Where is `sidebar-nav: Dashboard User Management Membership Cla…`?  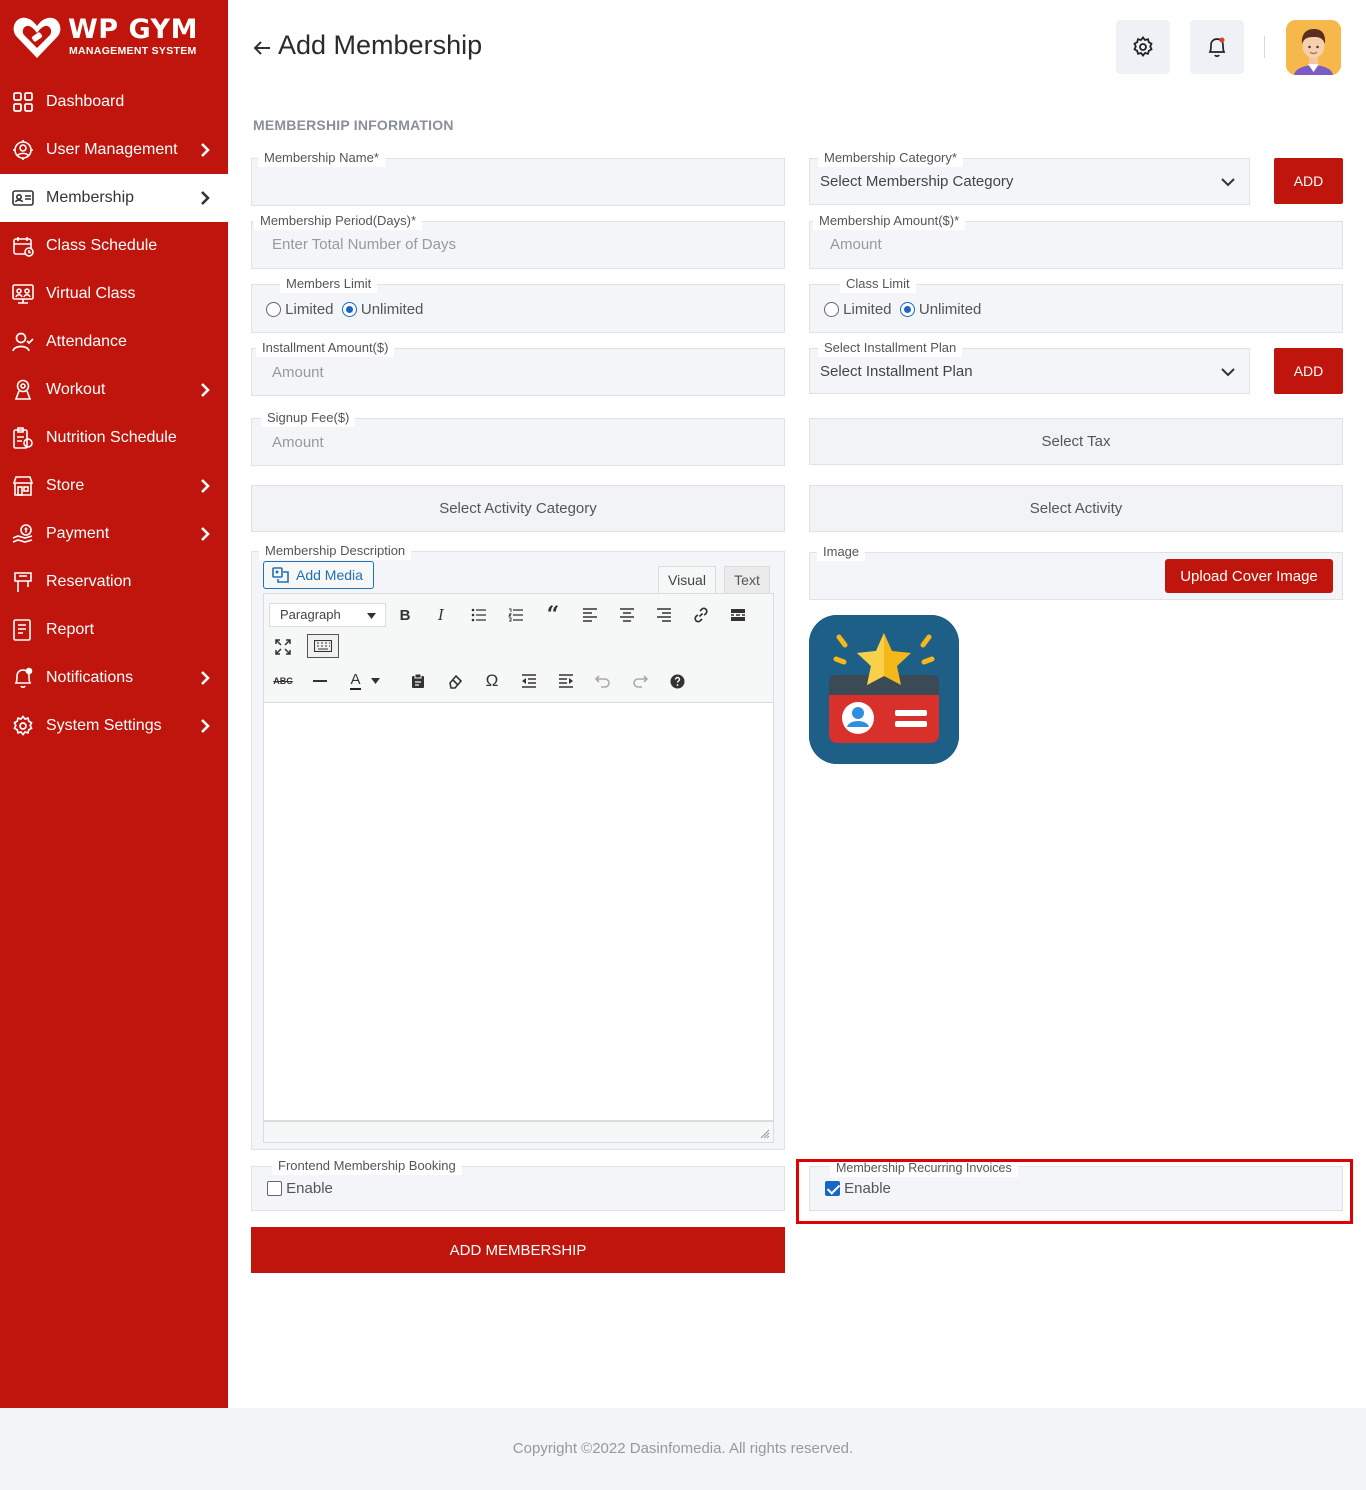
sidebar-nav: Dashboard User Management Membership Cla… is located at coordinates (114, 414).